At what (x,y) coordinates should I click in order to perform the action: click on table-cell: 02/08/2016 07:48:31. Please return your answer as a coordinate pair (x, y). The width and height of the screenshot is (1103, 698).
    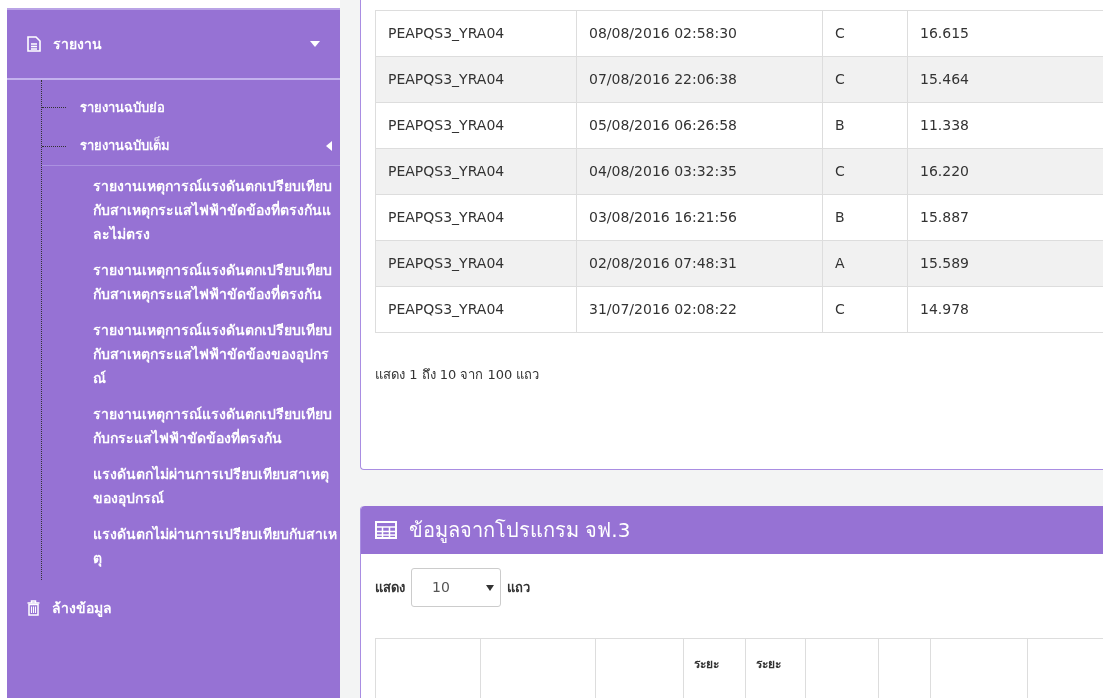
    Looking at the image, I should click on (700, 263).